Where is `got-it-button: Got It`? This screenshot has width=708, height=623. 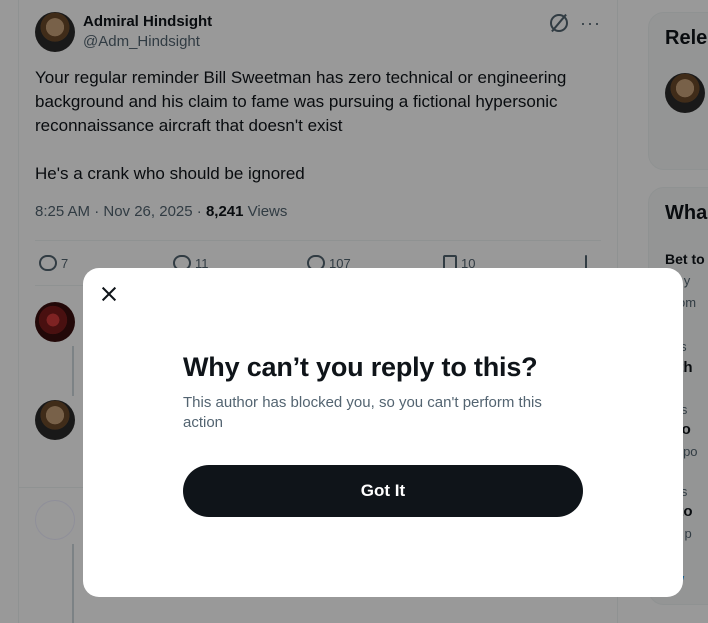 got-it-button: Got It is located at coordinates (383, 491).